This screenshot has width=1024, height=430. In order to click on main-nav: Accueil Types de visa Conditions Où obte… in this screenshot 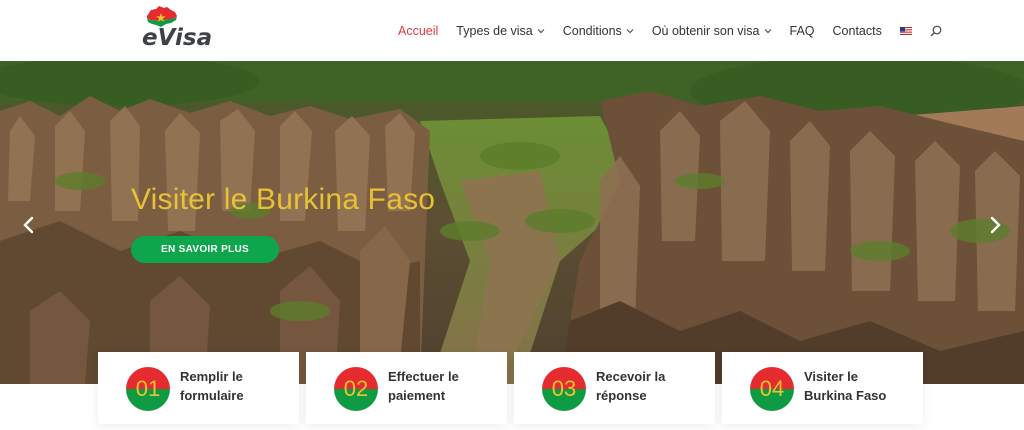, I will do `click(670, 30)`.